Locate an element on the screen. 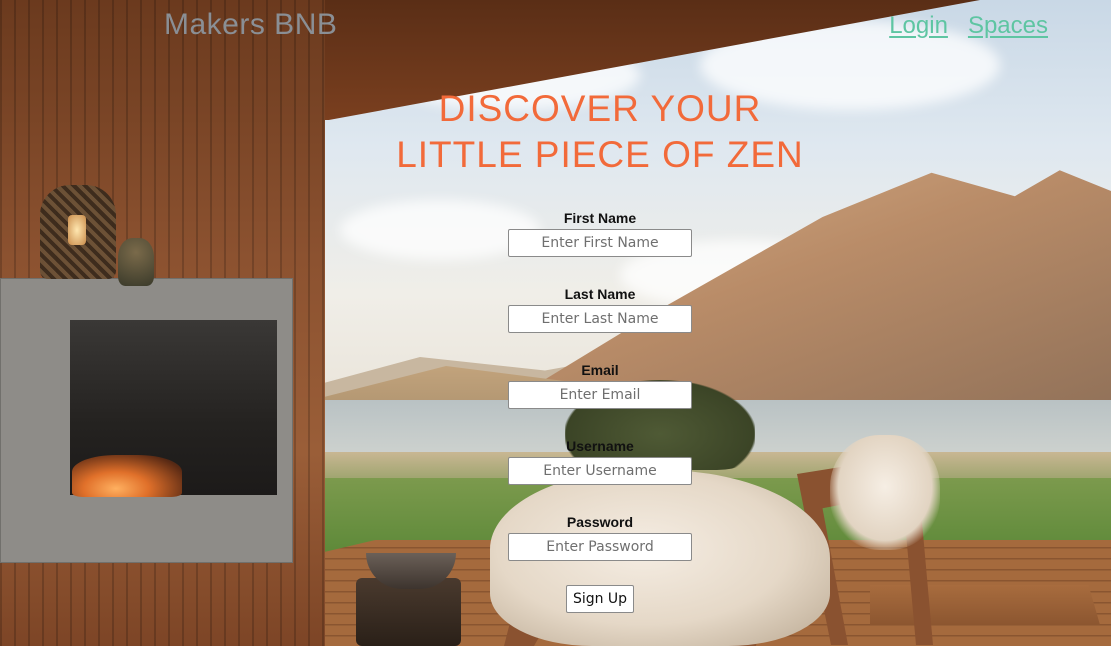 This screenshot has height=646, width=1111. password-label: Password is located at coordinates (600, 522).